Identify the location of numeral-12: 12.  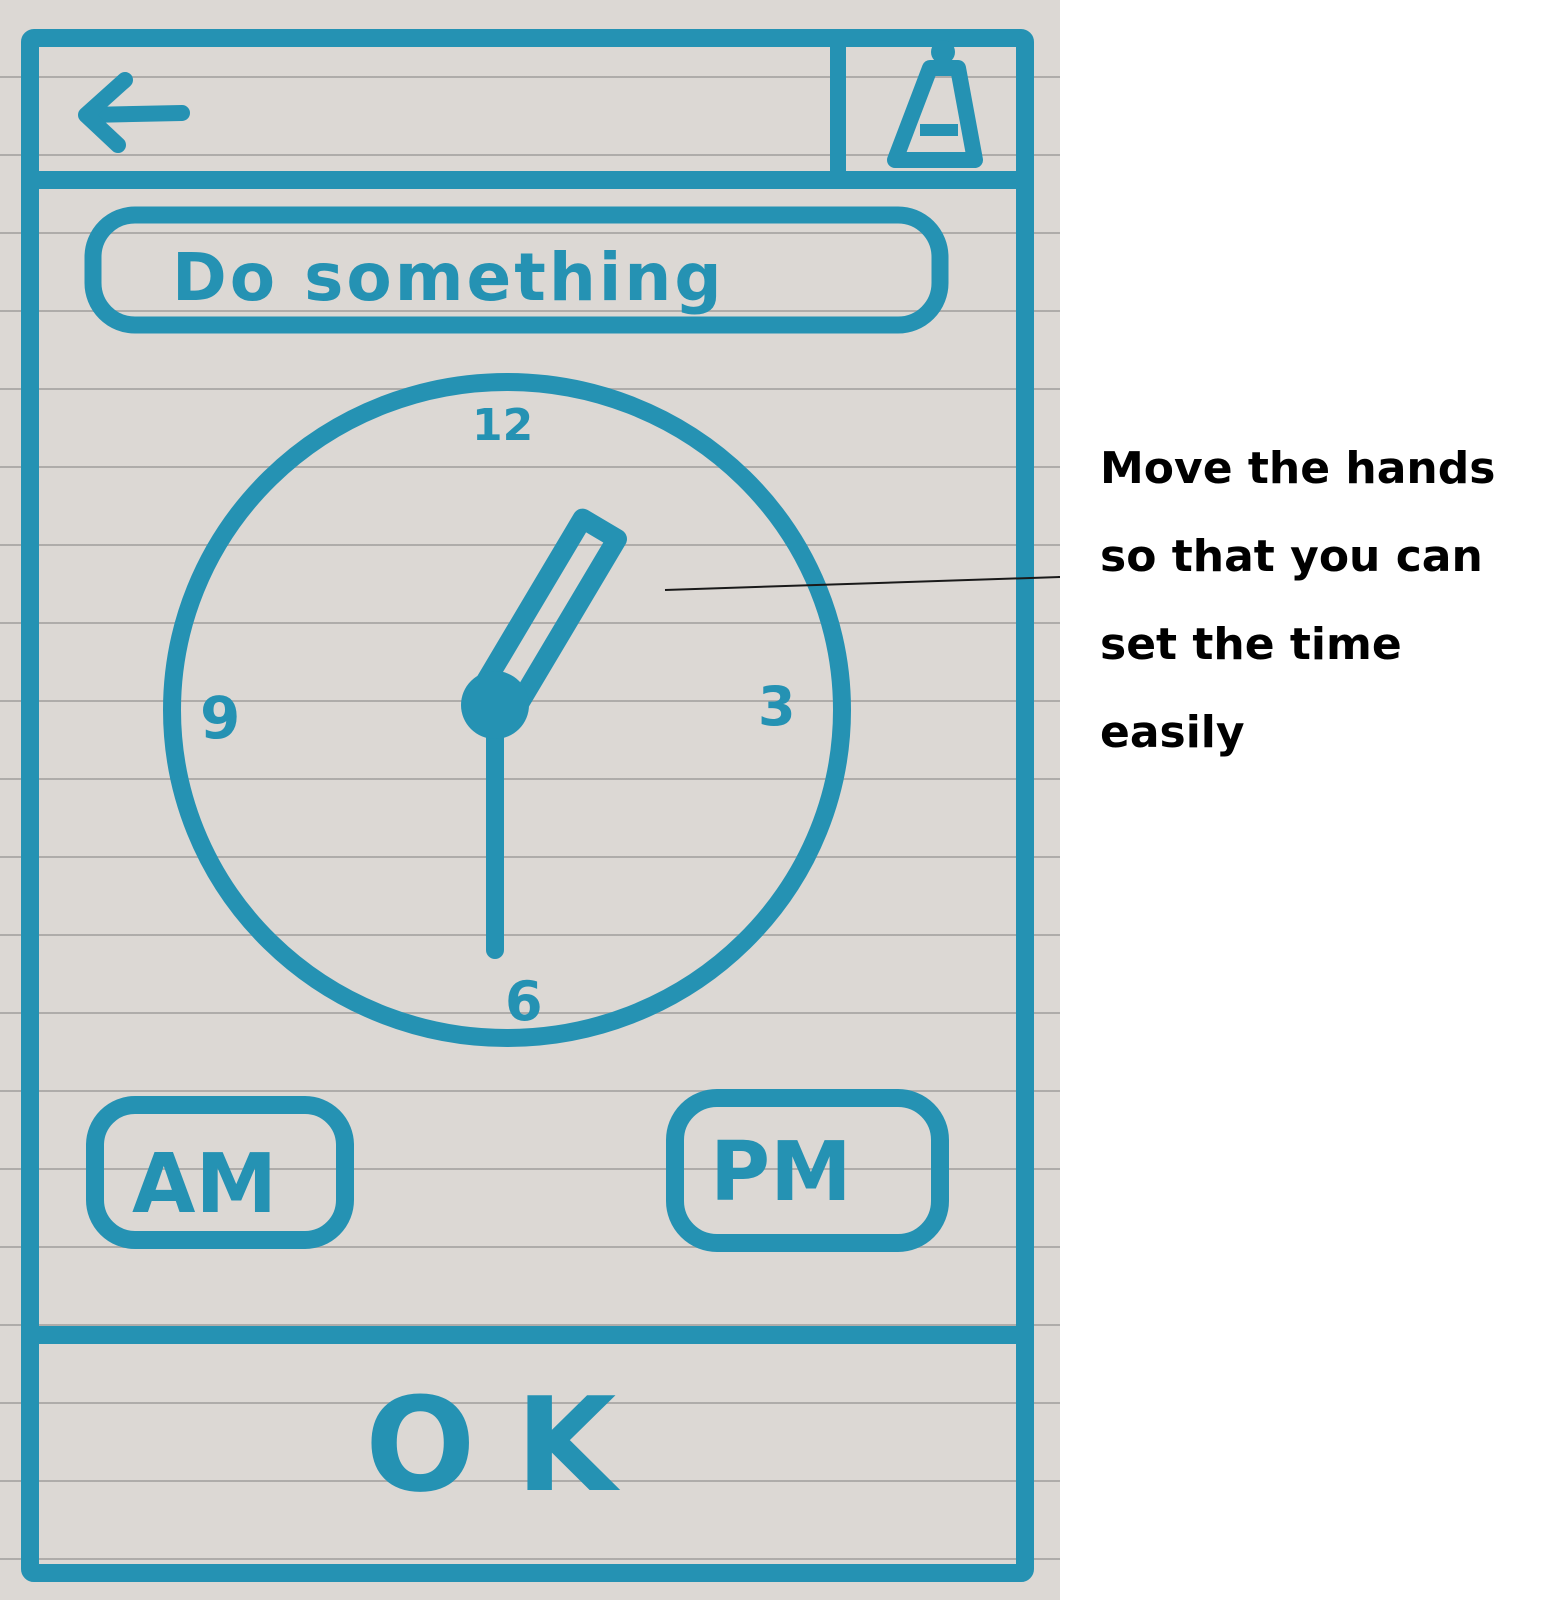
(502, 425).